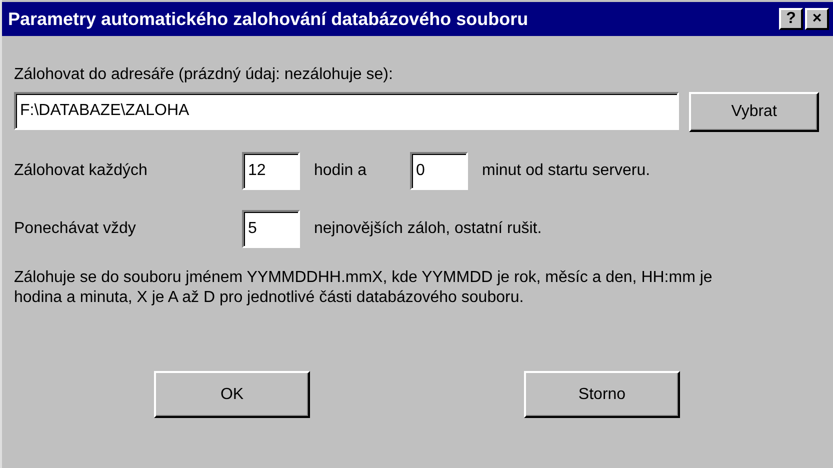 Image resolution: width=833 pixels, height=468 pixels. Describe the element at coordinates (268, 19) in the screenshot. I see `window-title: Parametry automatického zalohování databázového souboru` at that location.